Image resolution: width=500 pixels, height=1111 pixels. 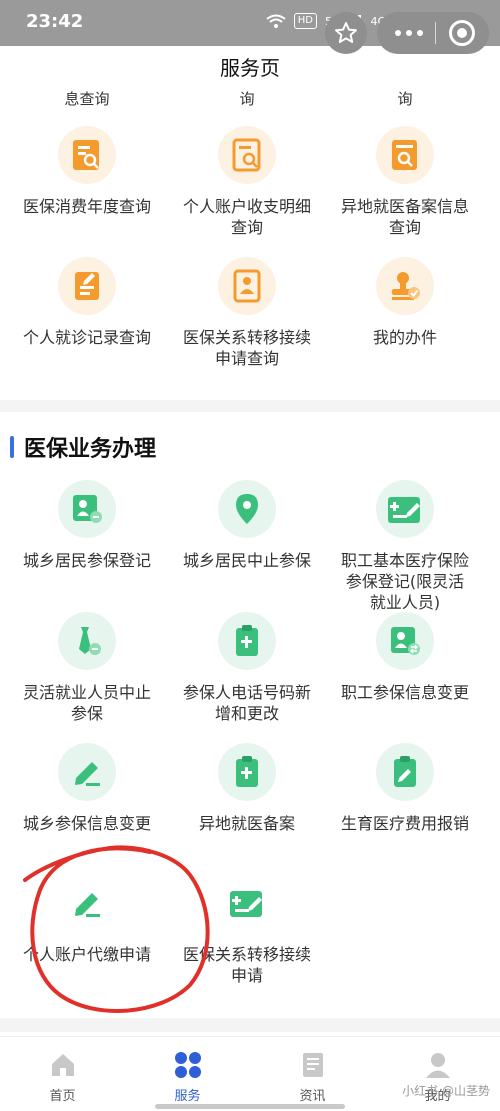 I want to click on service-item: 医保关系转移接续申请查询, so click(x=247, y=313).